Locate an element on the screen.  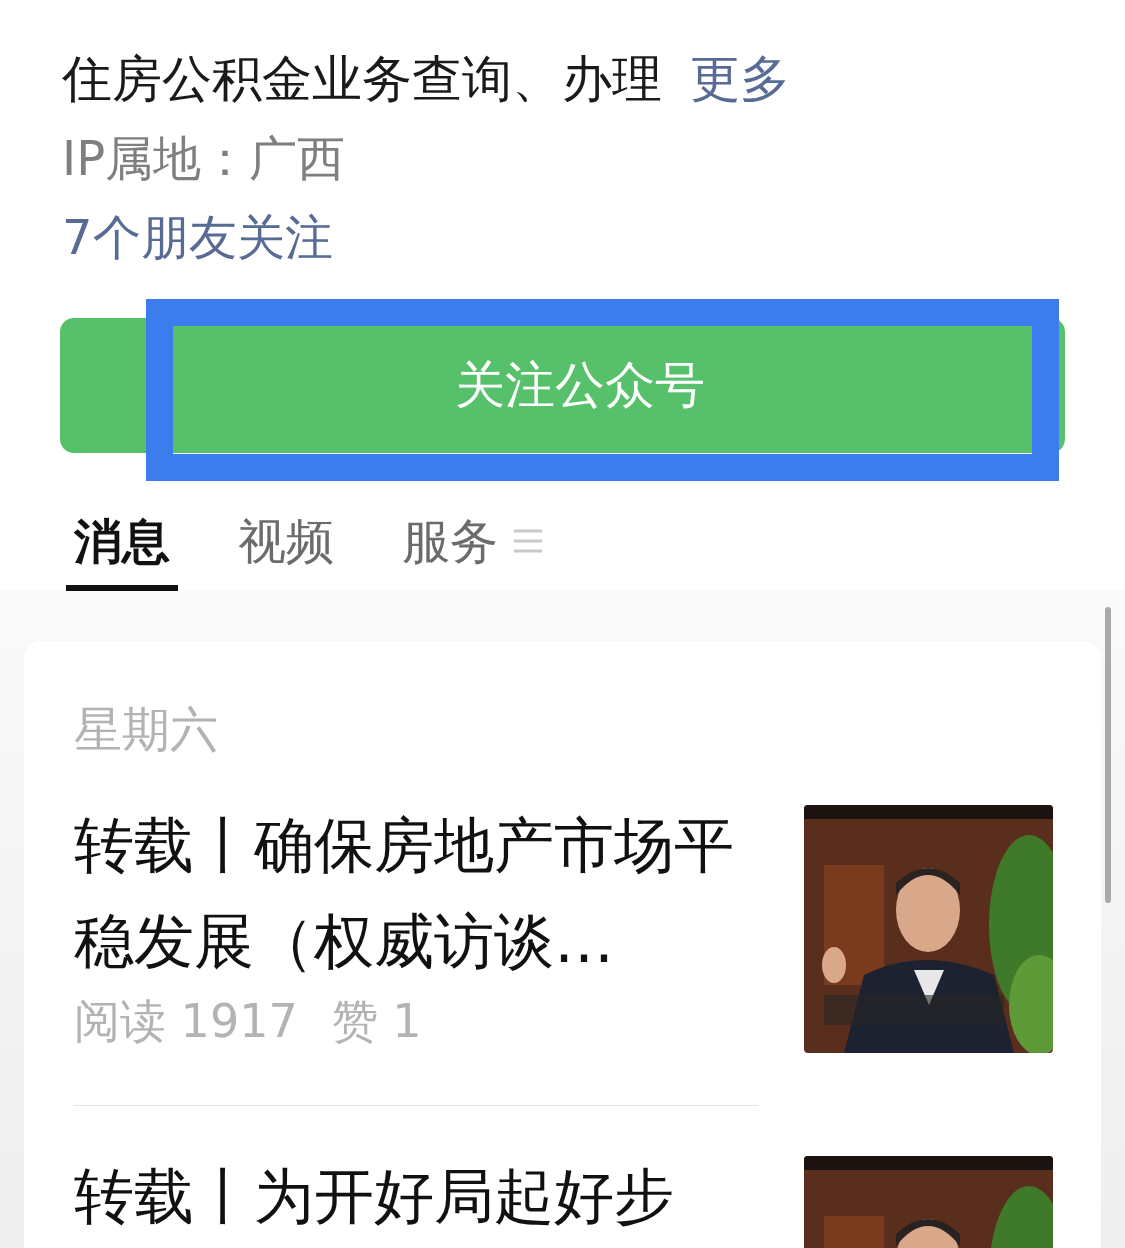
ip-location: IP属地：广西 is located at coordinates (204, 158).